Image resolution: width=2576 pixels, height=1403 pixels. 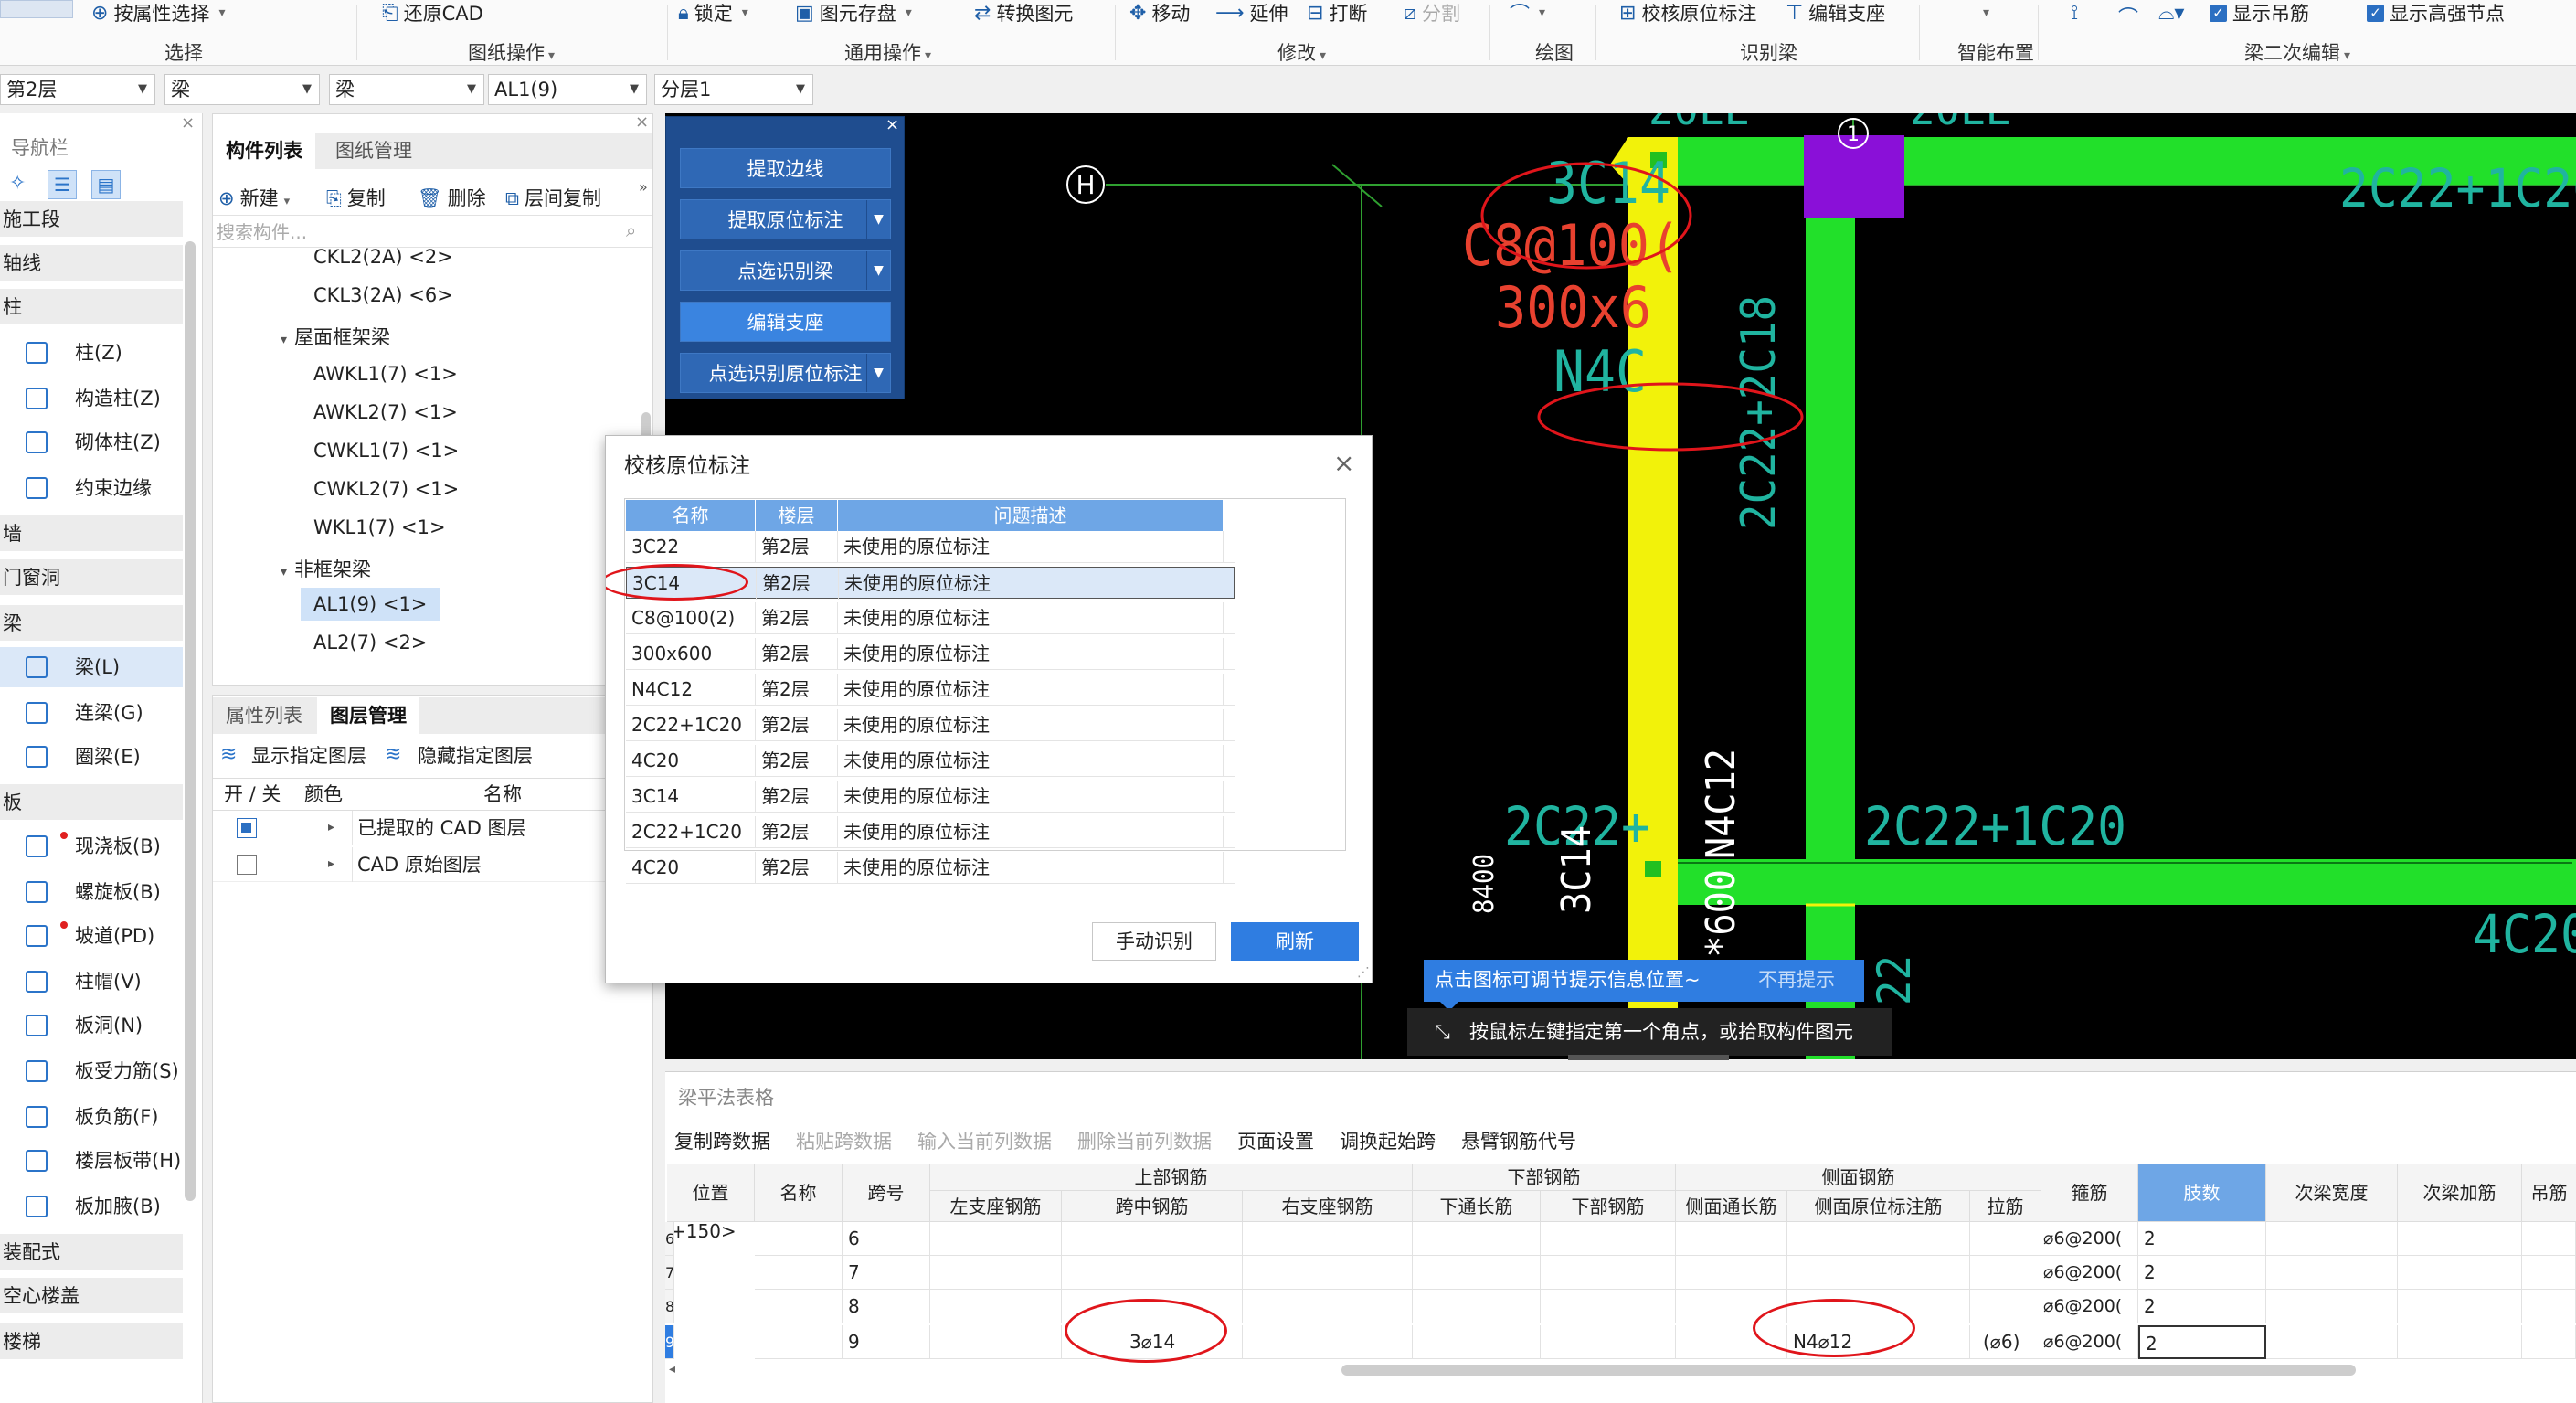 I want to click on nav-item: 坡道(PD), so click(x=91, y=936).